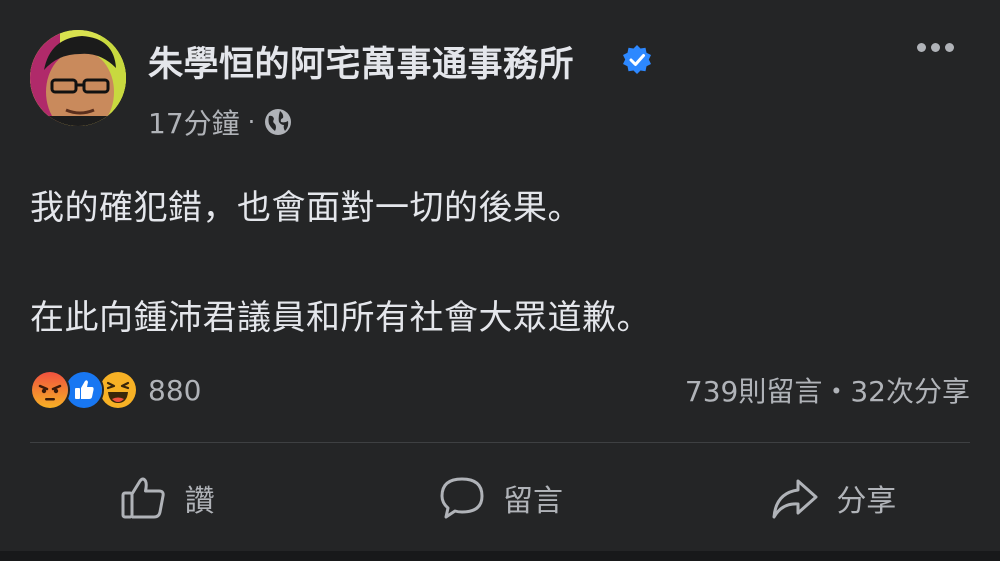 The image size is (1000, 561). I want to click on verified-badge-icon, so click(637, 60).